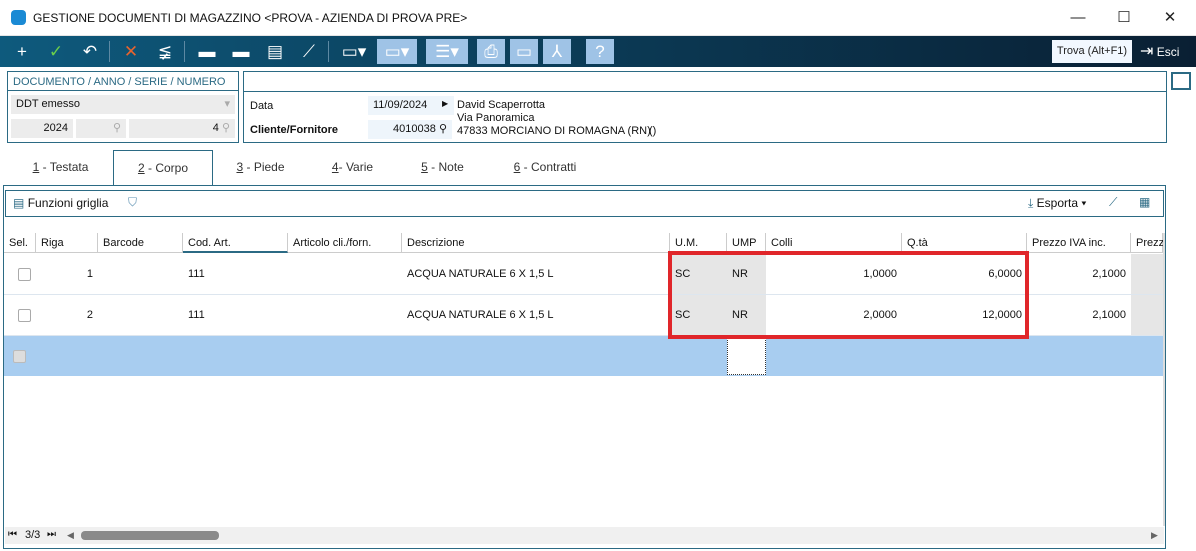  I want to click on customer-address: Via Panoramica, so click(496, 118).